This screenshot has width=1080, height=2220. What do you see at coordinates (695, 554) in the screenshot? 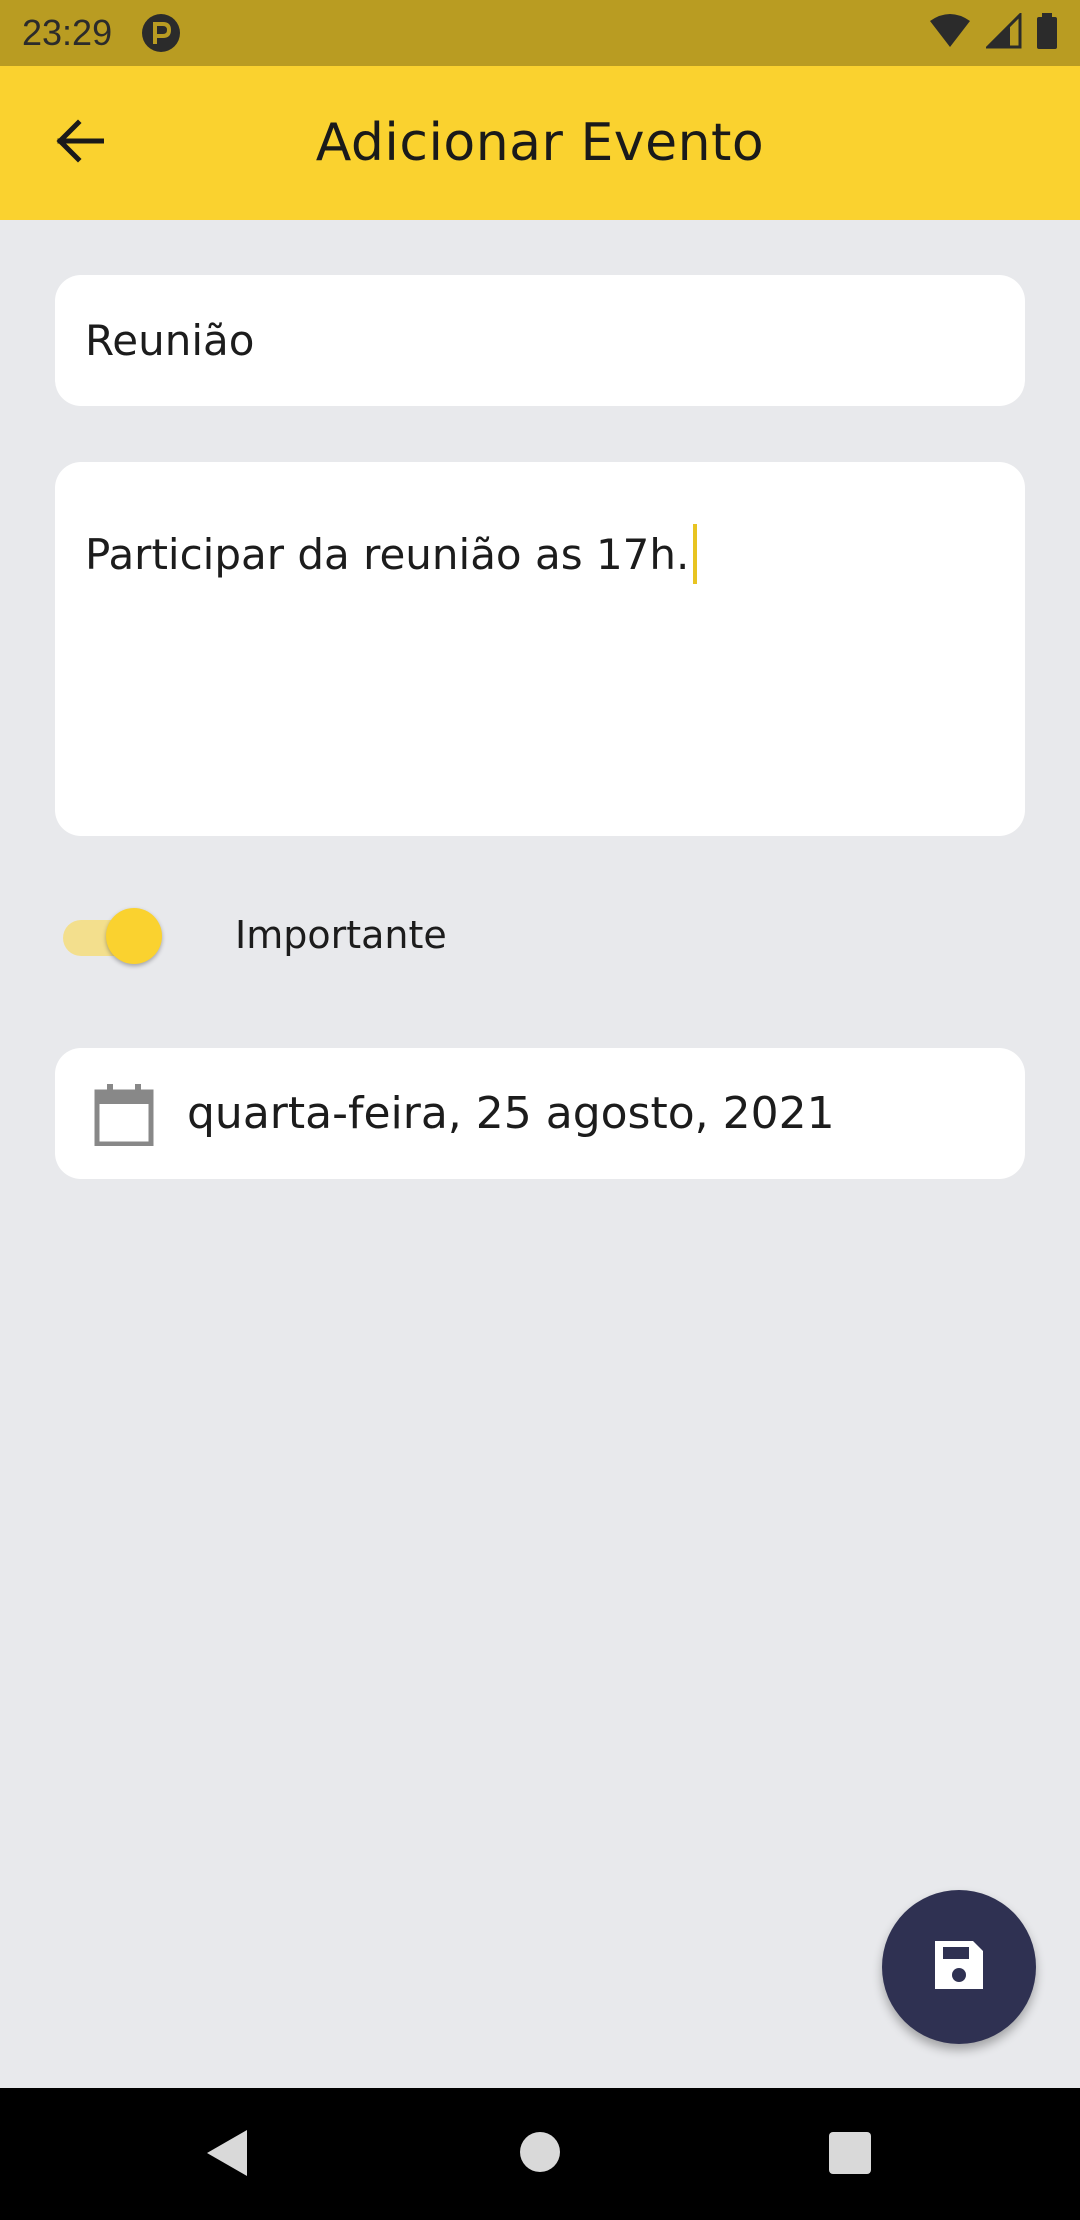
I see `text-cursor` at bounding box center [695, 554].